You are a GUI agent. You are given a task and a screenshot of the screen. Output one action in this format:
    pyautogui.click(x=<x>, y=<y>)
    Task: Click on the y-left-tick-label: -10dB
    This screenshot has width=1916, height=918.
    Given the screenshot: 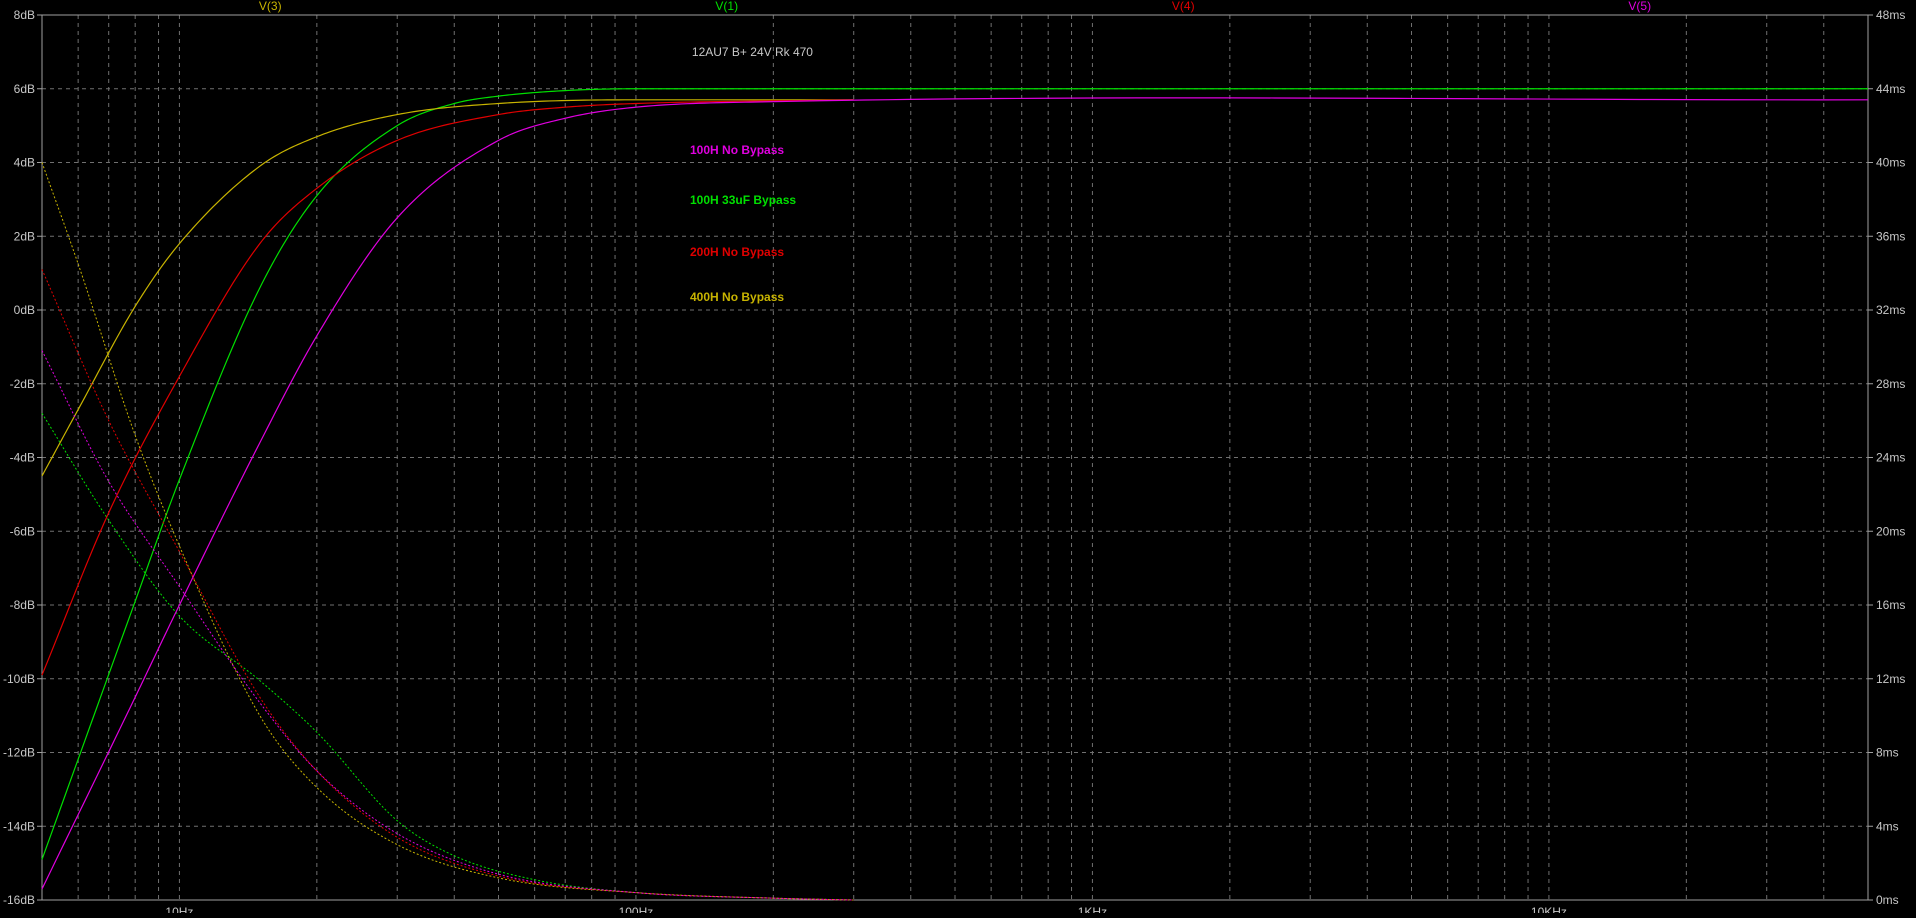 What is the action you would take?
    pyautogui.click(x=19, y=679)
    